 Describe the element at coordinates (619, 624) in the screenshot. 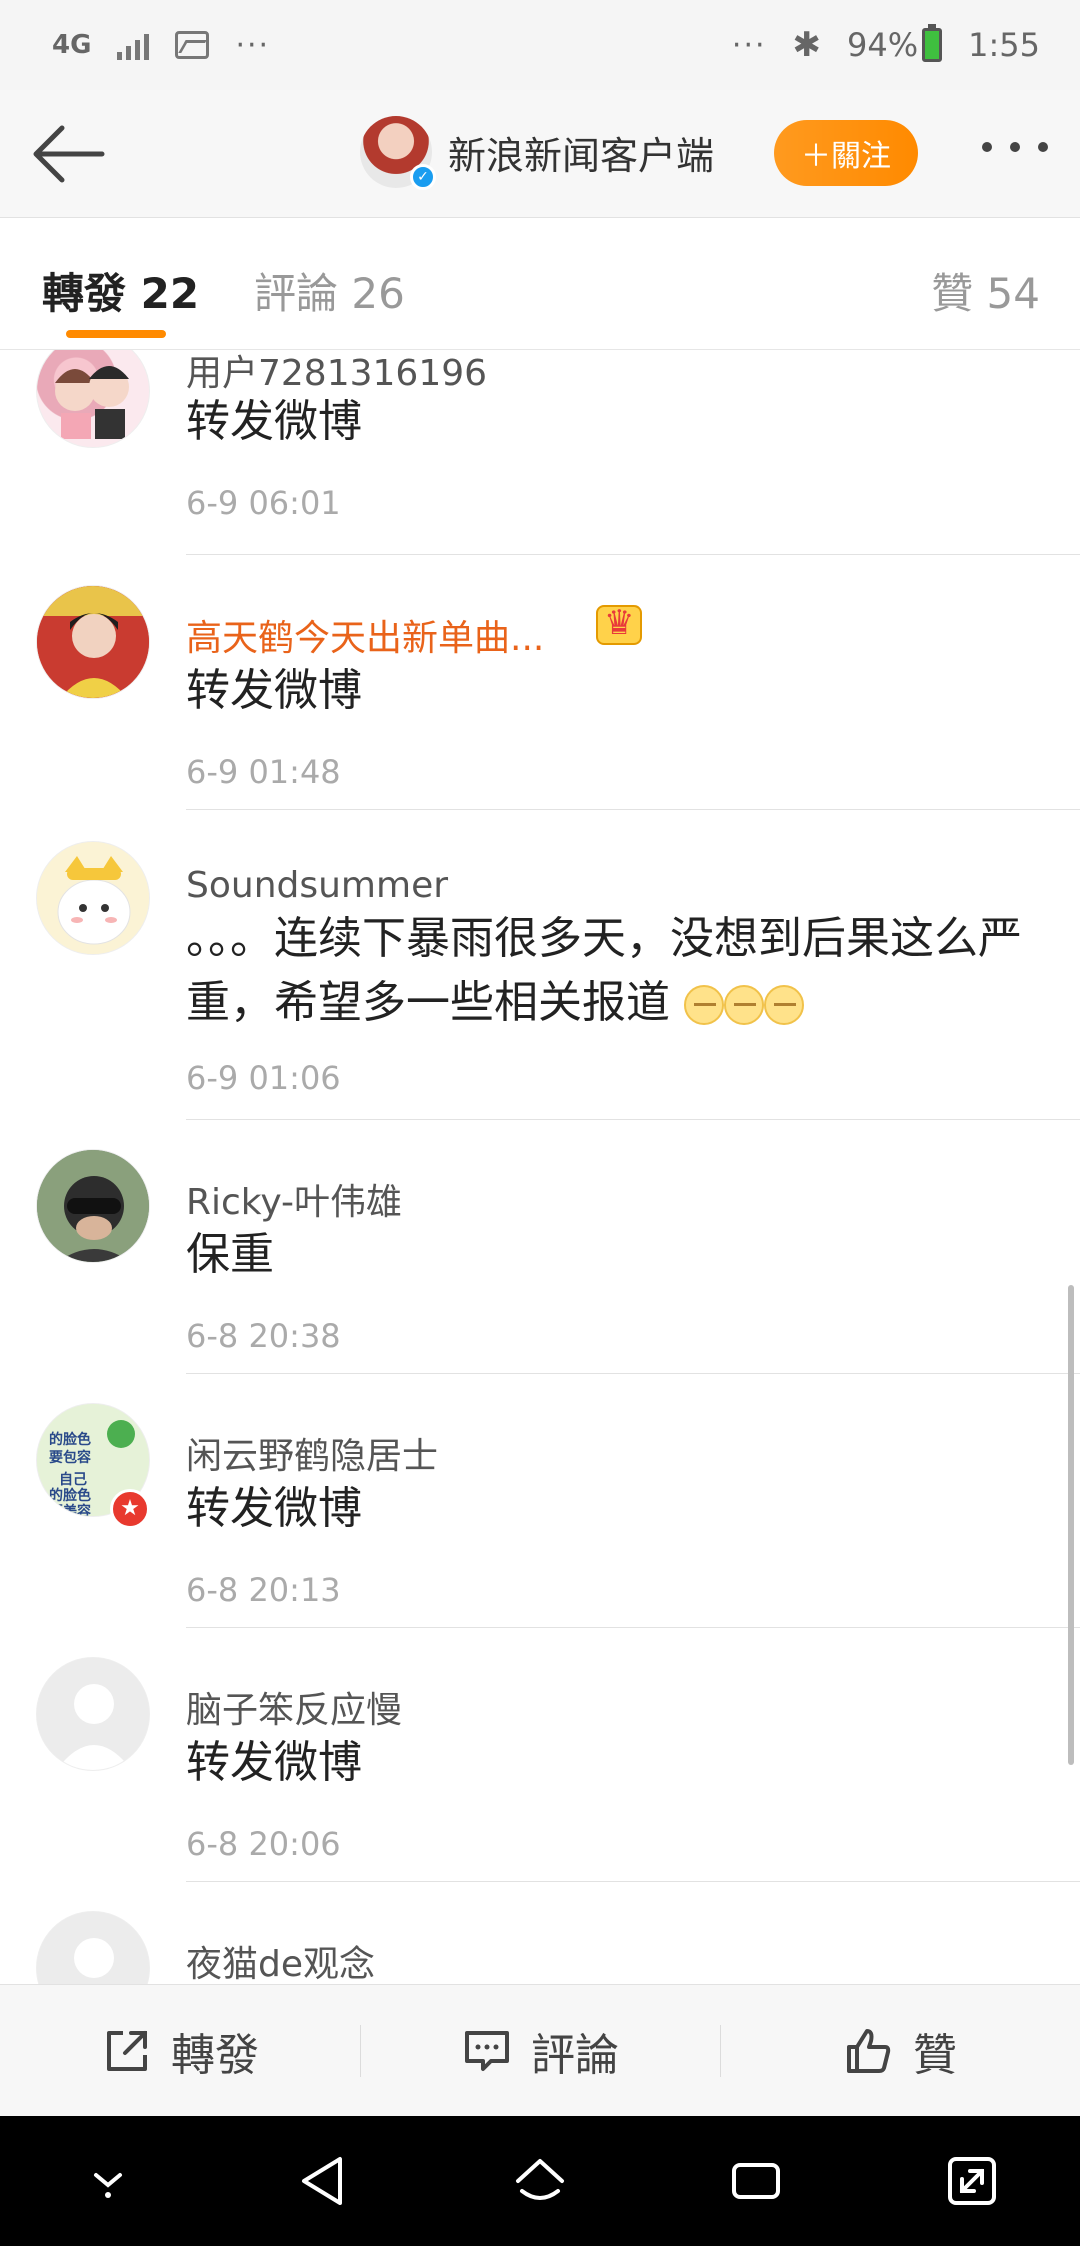

I see `vip-crown-icon` at that location.